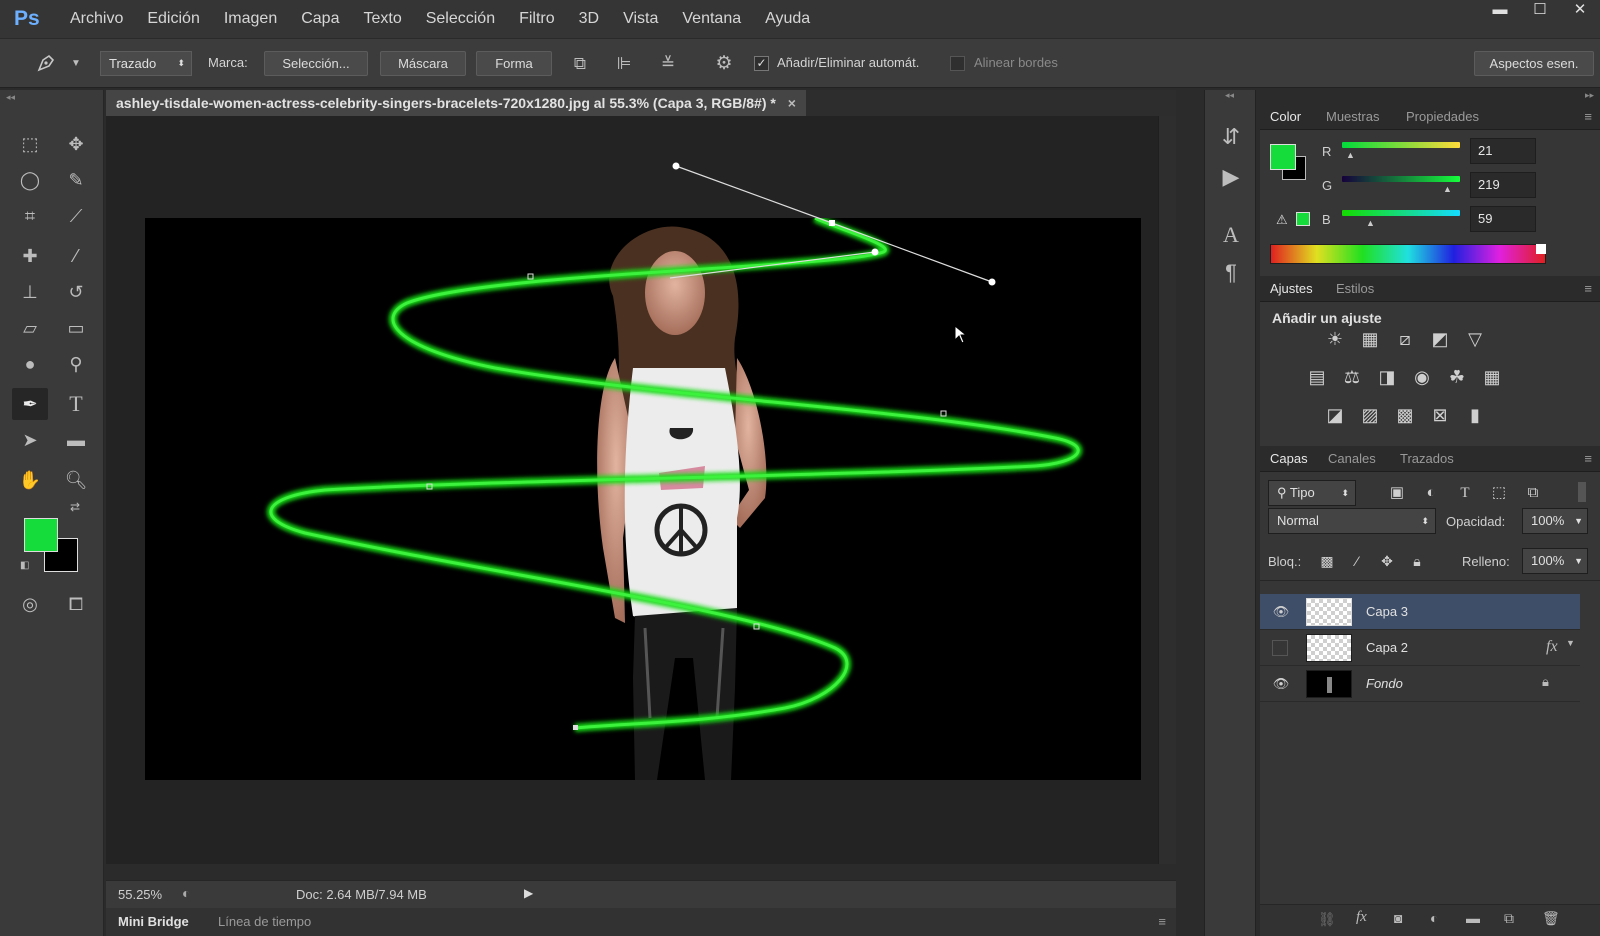  What do you see at coordinates (423, 63) in the screenshot?
I see `mascara-button: Máscara` at bounding box center [423, 63].